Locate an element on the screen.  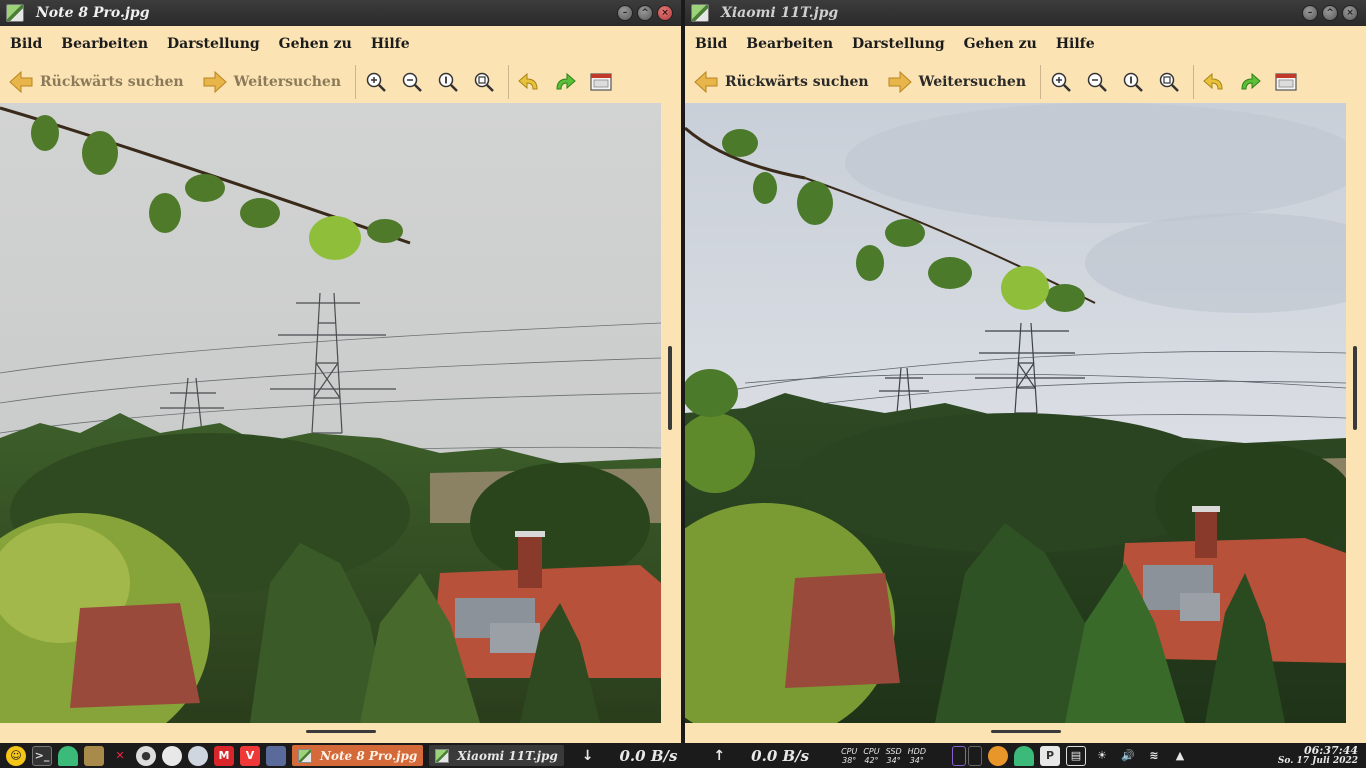
net-down-value: 0.0 B/s is located at coordinates (648, 755).